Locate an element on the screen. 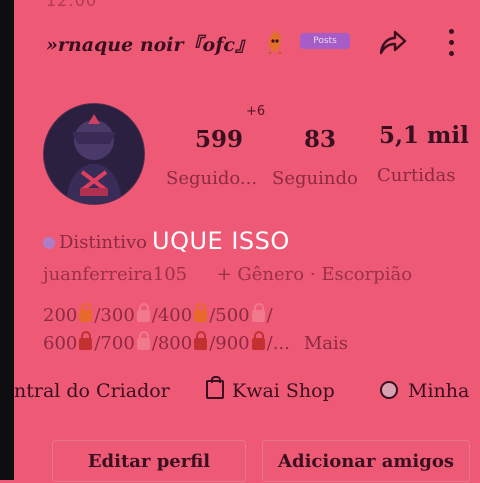 The image size is (480, 483). posts-badge: Posts is located at coordinates (325, 41).